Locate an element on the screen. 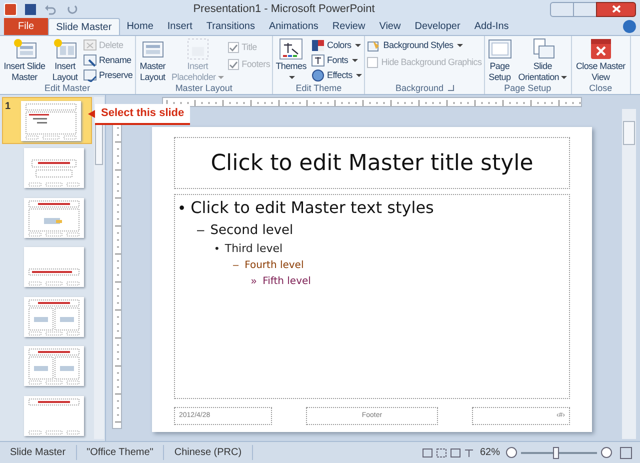 This screenshot has width=640, height=463. ribbon-tab: Developer is located at coordinates (438, 26).